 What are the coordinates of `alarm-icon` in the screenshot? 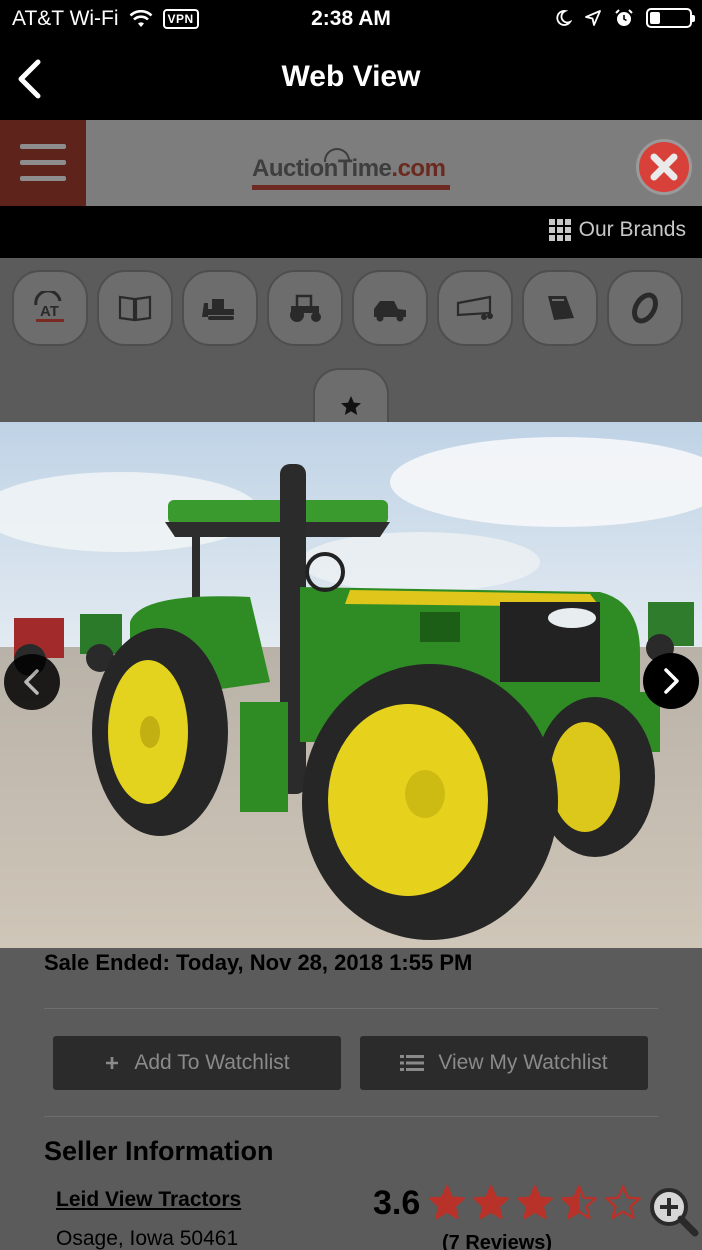 It's located at (624, 17).